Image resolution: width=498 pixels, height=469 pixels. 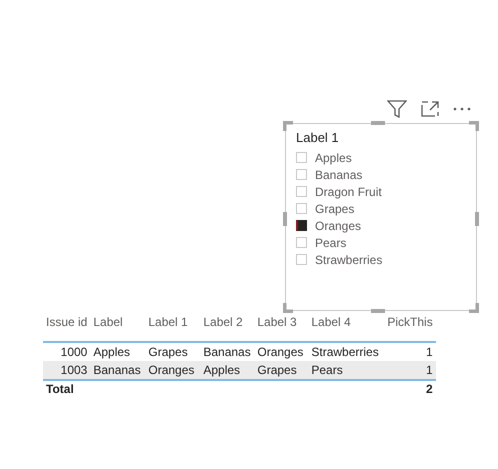 What do you see at coordinates (301, 225) in the screenshot?
I see `checkbox` at bounding box center [301, 225].